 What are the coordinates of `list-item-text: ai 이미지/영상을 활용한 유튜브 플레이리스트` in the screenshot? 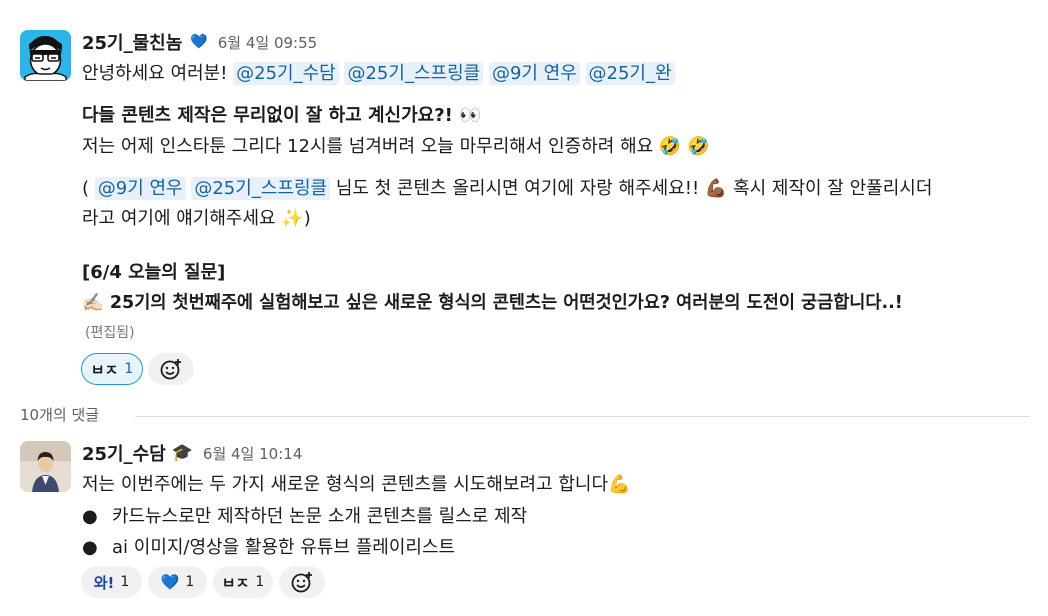 It's located at (284, 547).